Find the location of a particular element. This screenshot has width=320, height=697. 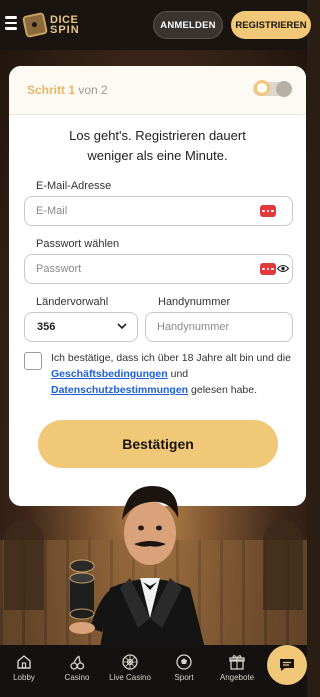

dice-spin-logo: DICE SPIN is located at coordinates (50, 25).